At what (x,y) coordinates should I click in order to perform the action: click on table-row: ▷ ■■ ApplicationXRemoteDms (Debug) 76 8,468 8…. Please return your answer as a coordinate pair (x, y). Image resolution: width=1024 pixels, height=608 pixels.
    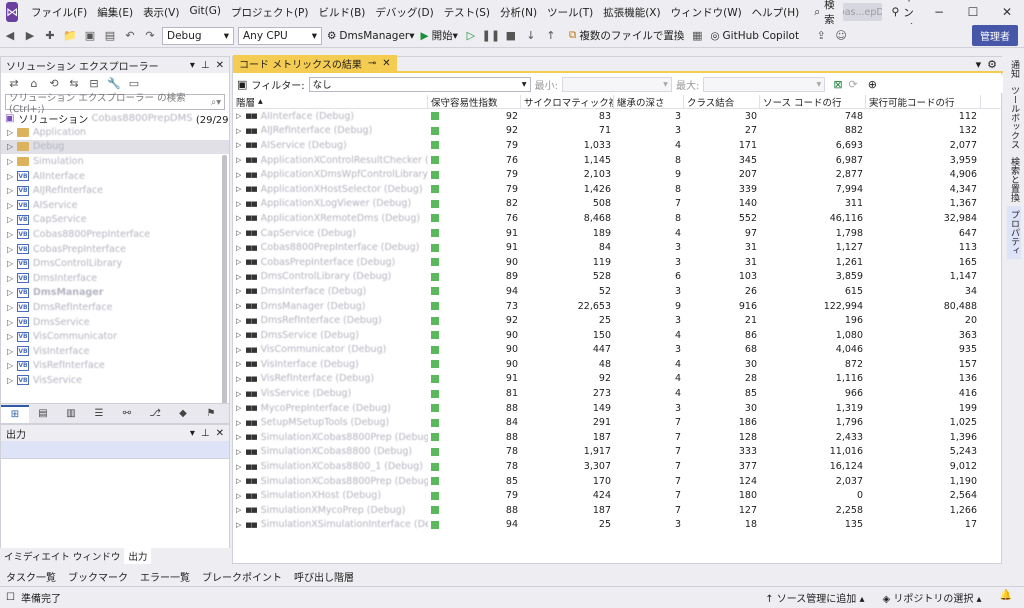
    Looking at the image, I should click on (618, 218).